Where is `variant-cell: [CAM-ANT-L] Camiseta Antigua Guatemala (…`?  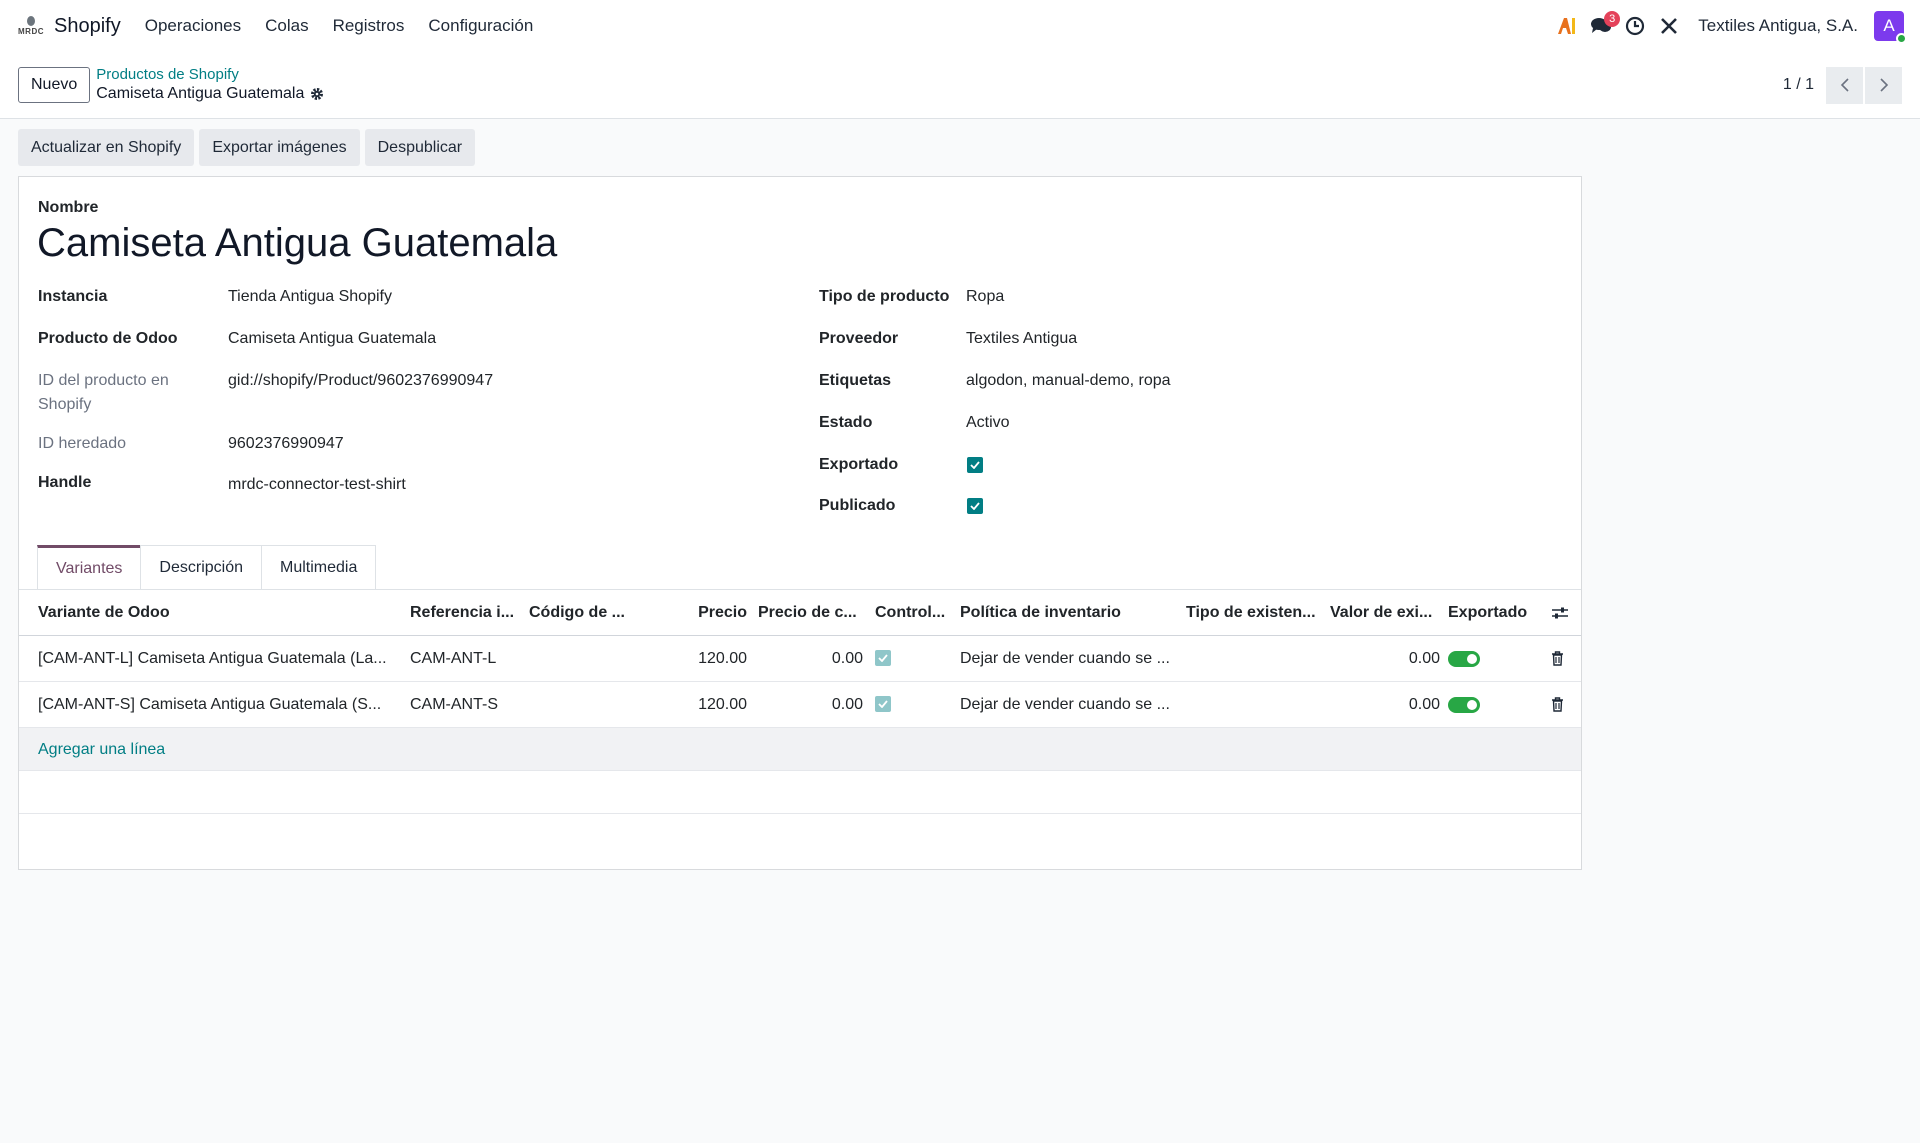 variant-cell: [CAM-ANT-L] Camiseta Antigua Guatemala (… is located at coordinates (218, 659).